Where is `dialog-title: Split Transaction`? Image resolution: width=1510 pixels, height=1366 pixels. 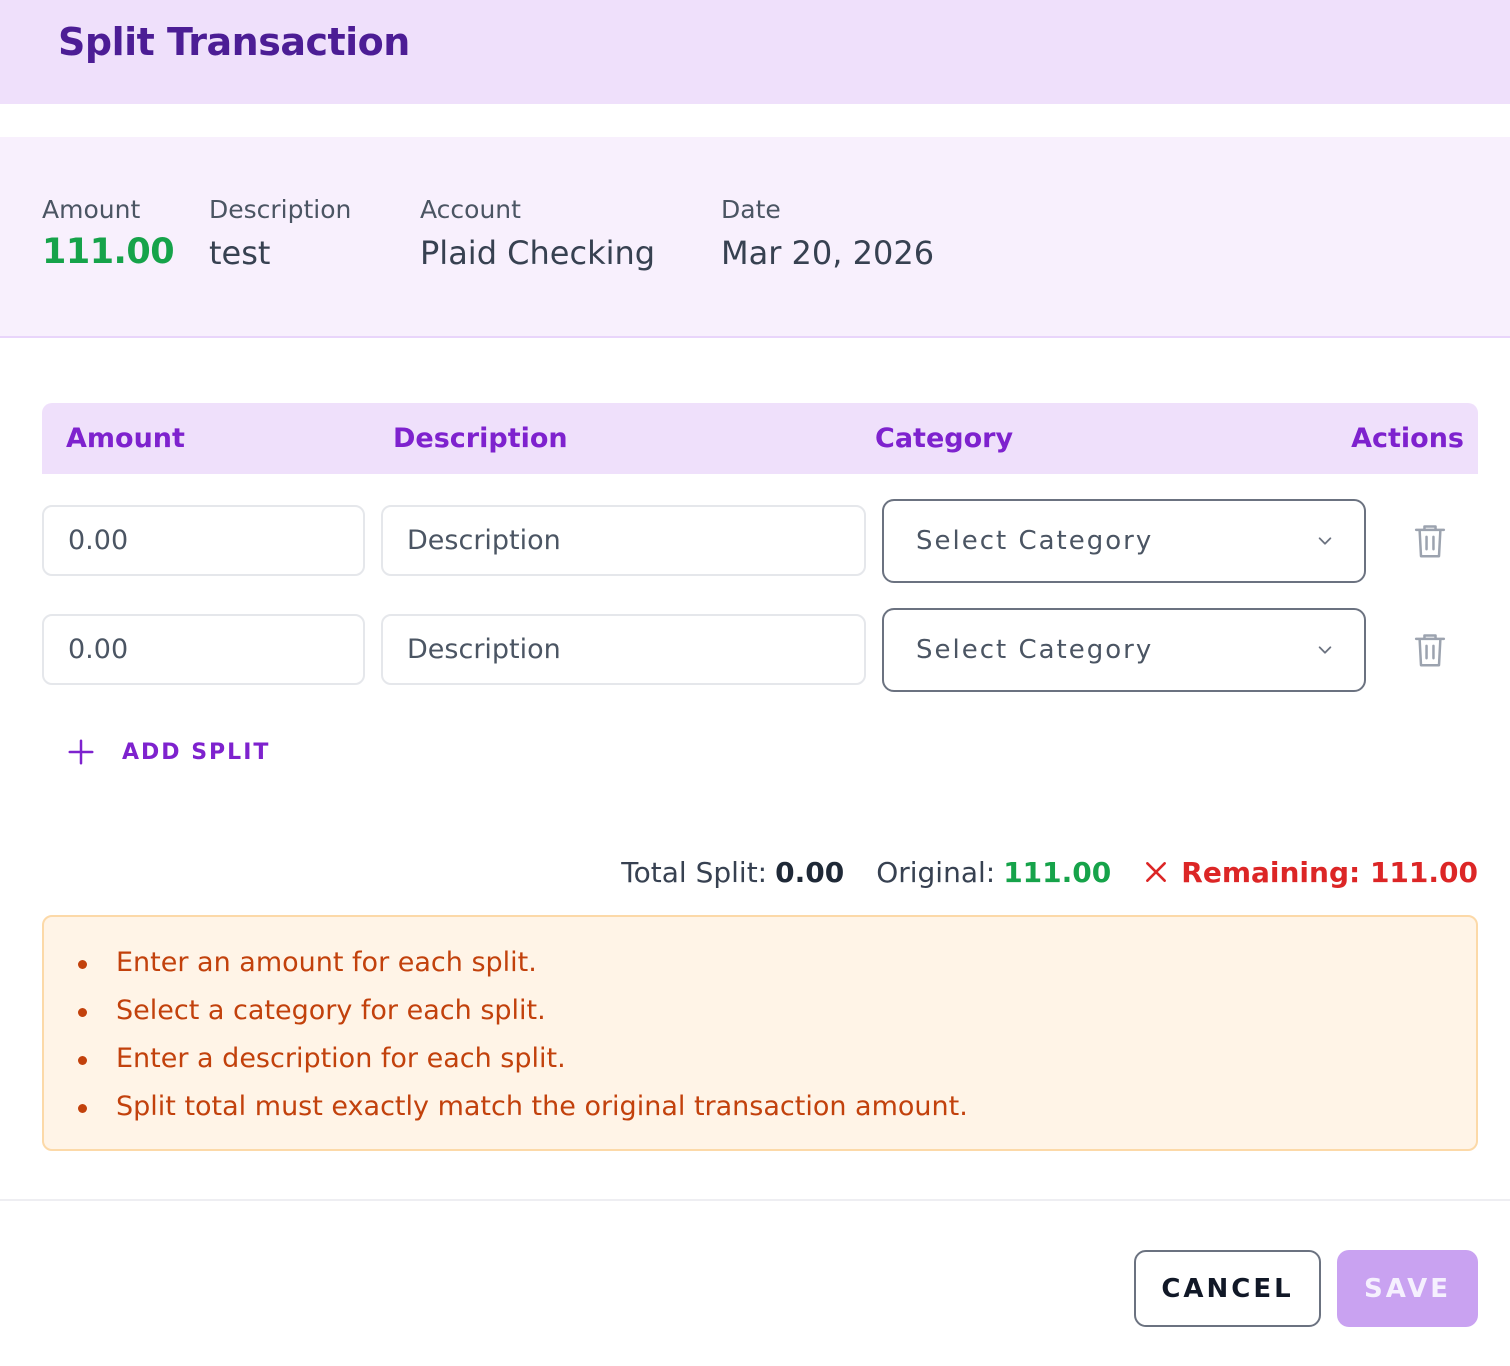 dialog-title: Split Transaction is located at coordinates (234, 42).